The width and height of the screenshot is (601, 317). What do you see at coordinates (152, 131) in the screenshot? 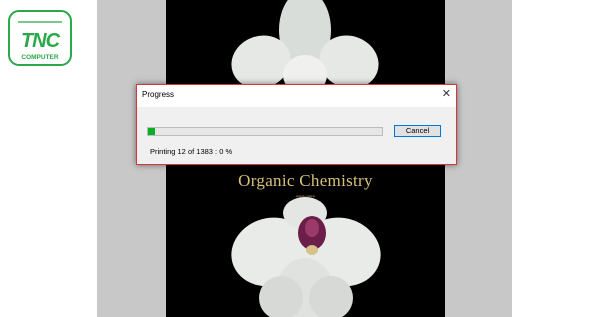
I see `progress-bar-fill` at bounding box center [152, 131].